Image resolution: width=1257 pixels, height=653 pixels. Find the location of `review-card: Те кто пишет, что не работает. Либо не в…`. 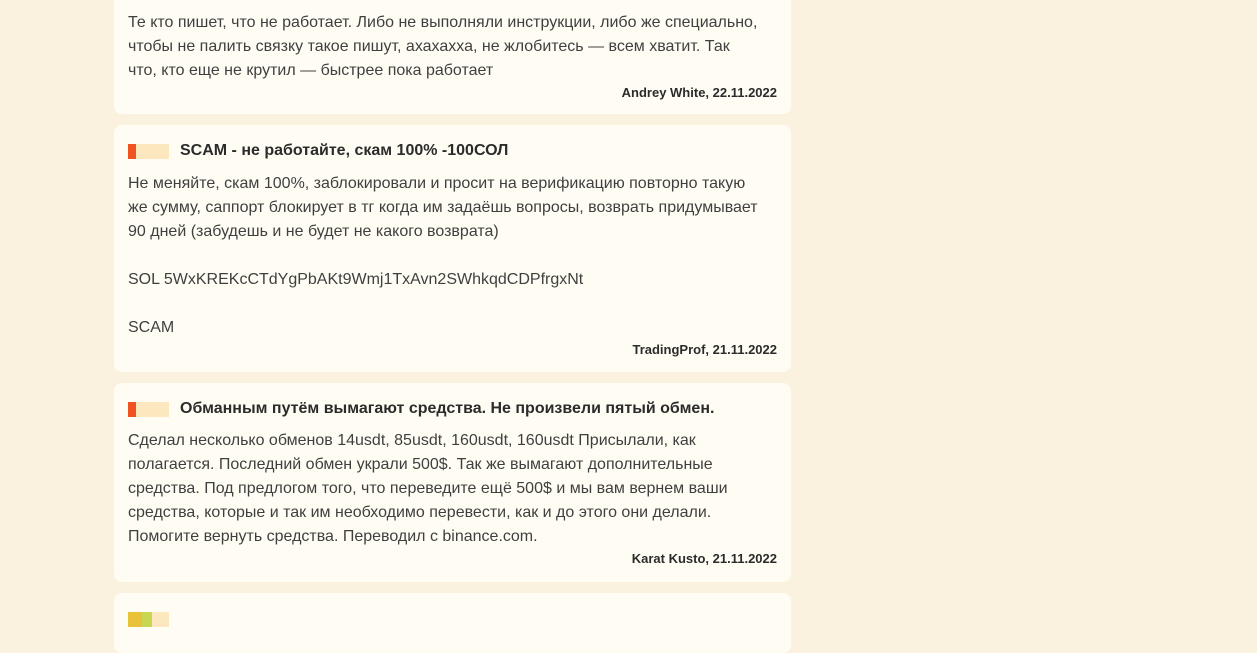

review-card: Те кто пишет, что не работает. Либо не в… is located at coordinates (452, 57).